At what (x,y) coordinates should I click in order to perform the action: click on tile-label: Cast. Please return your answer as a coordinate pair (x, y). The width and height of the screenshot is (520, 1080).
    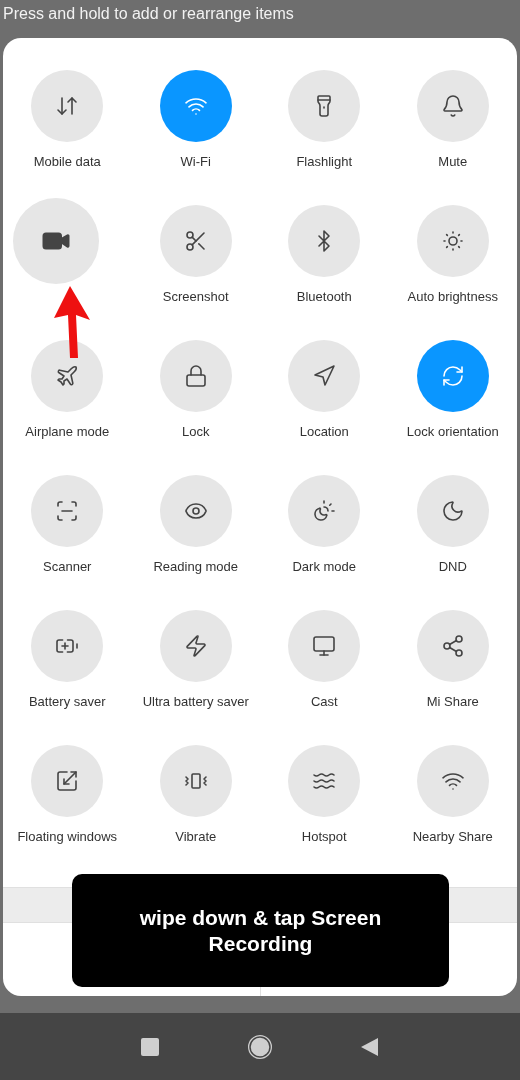
    Looking at the image, I should click on (324, 701).